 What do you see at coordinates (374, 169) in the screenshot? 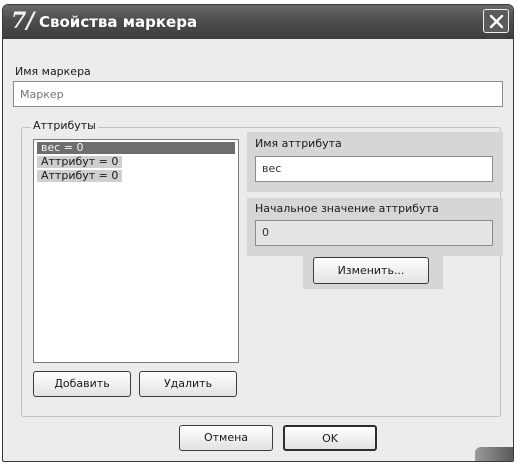
I see `attribute-name-input: вес` at bounding box center [374, 169].